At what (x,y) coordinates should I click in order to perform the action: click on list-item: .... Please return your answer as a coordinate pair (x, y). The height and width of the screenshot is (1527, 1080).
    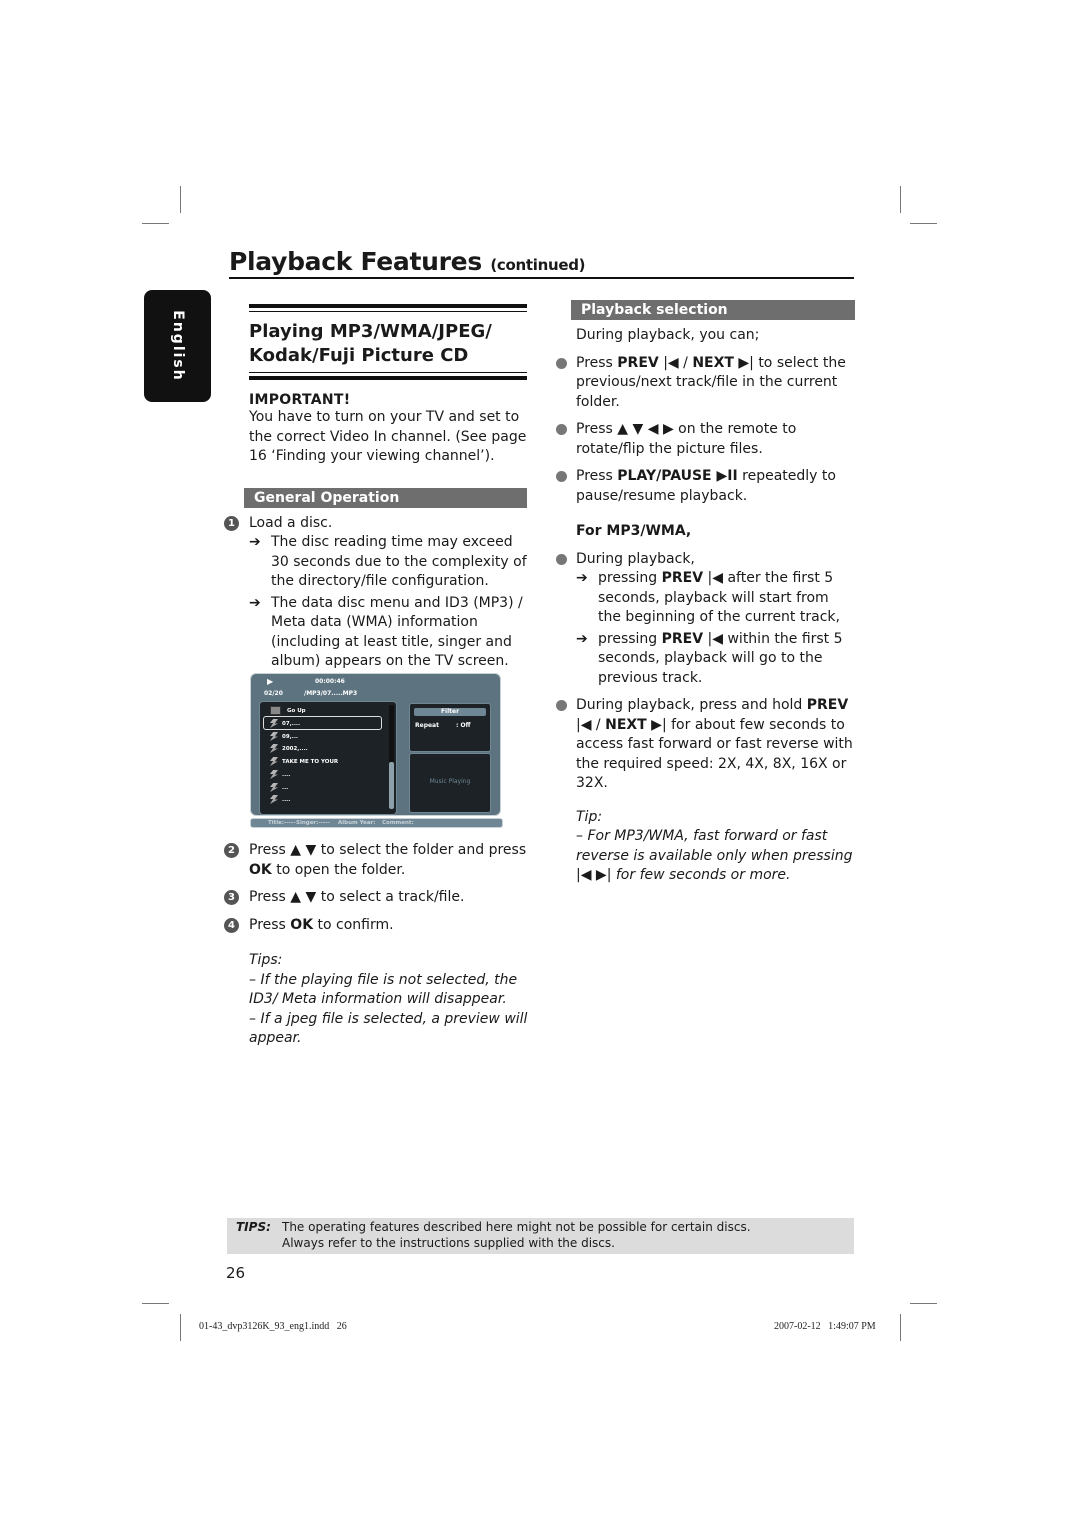
    Looking at the image, I should click on (279, 787).